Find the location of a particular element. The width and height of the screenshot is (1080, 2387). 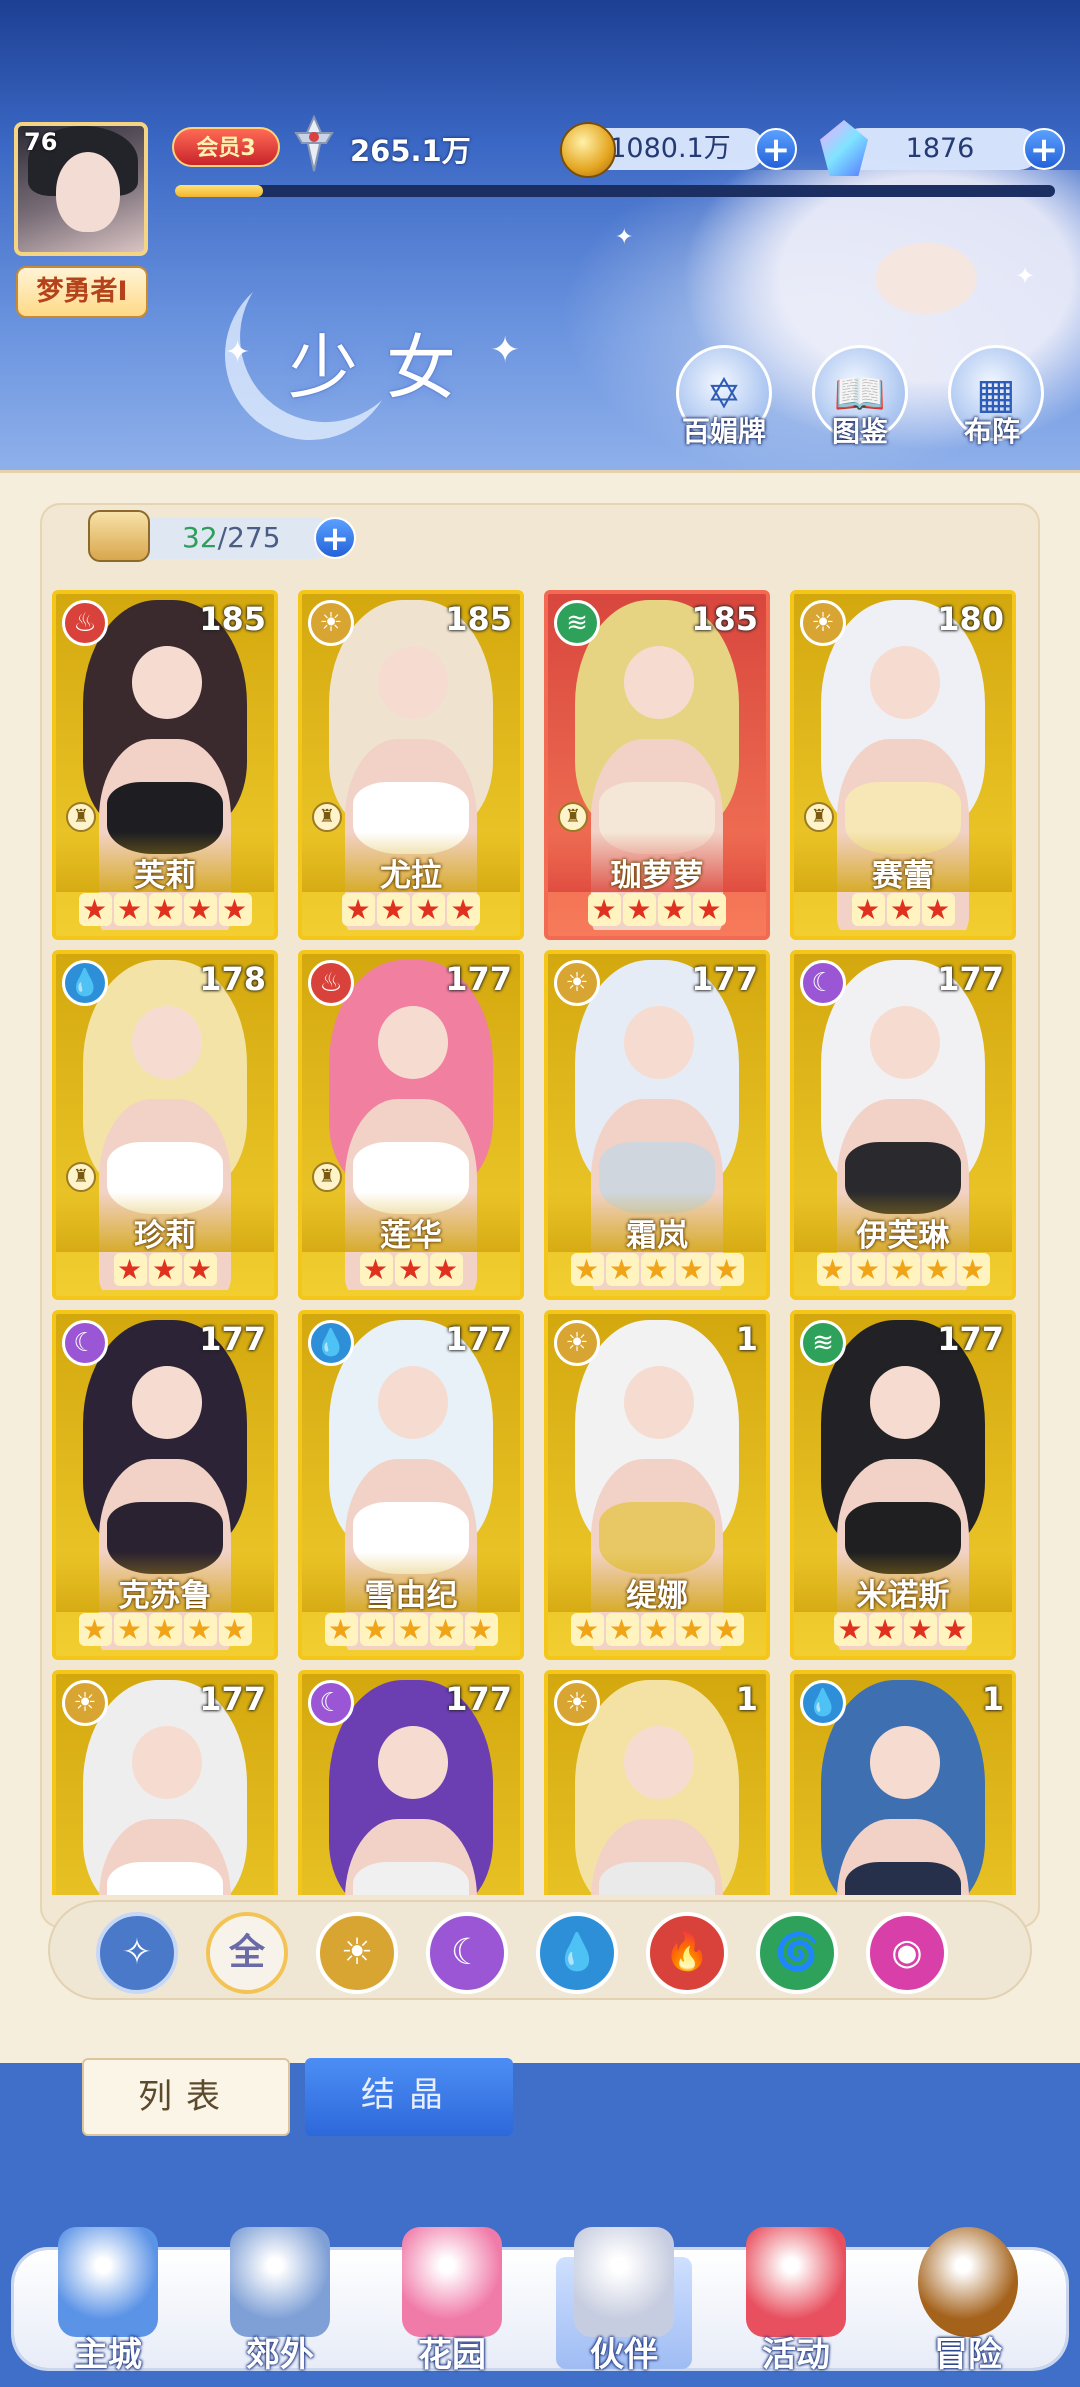

character-card: ☾ 177 伊芙琳 ★ ★ ★ ★ ★ is located at coordinates (903, 1125).